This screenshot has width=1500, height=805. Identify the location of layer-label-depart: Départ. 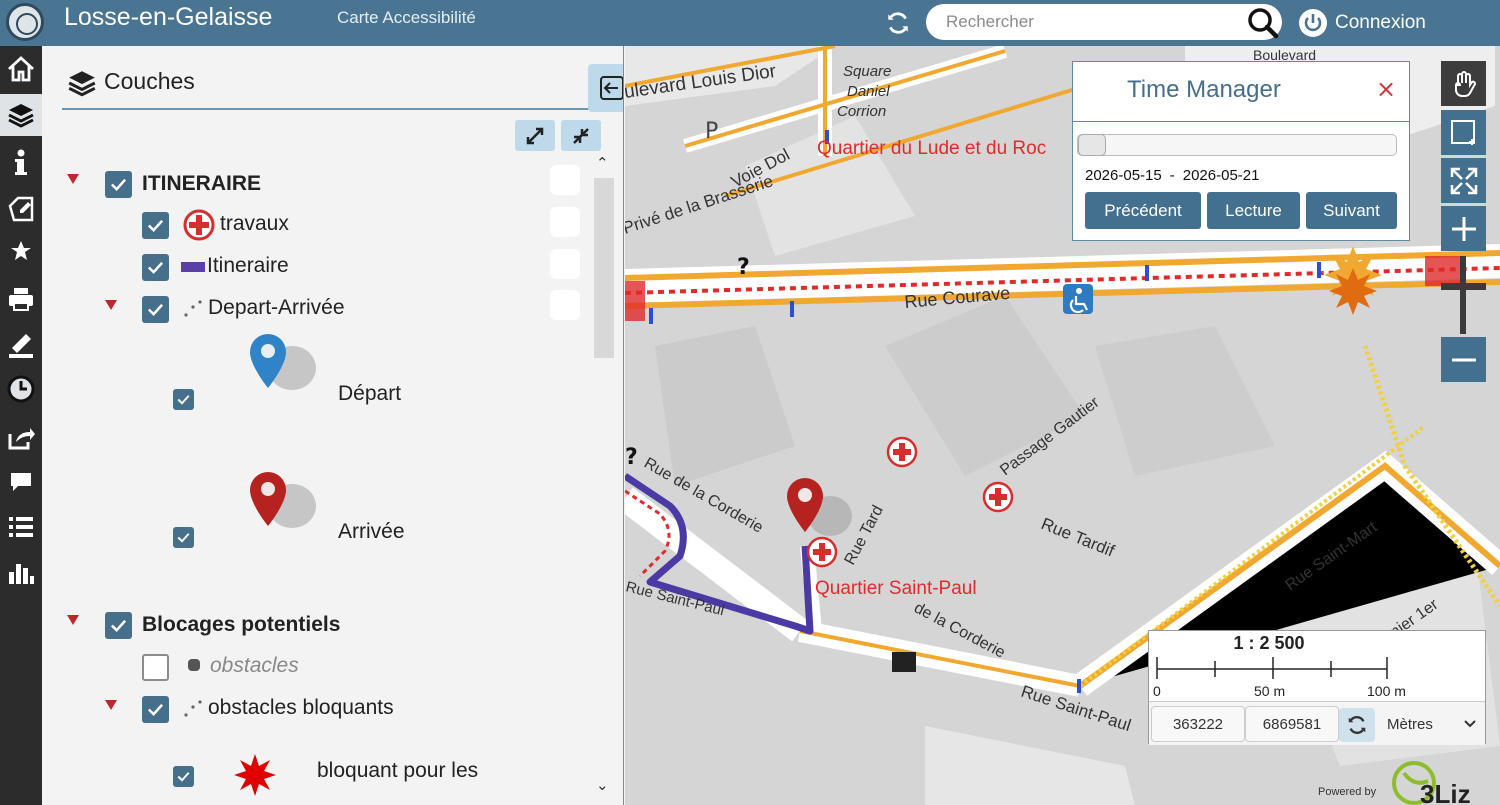
(370, 393).